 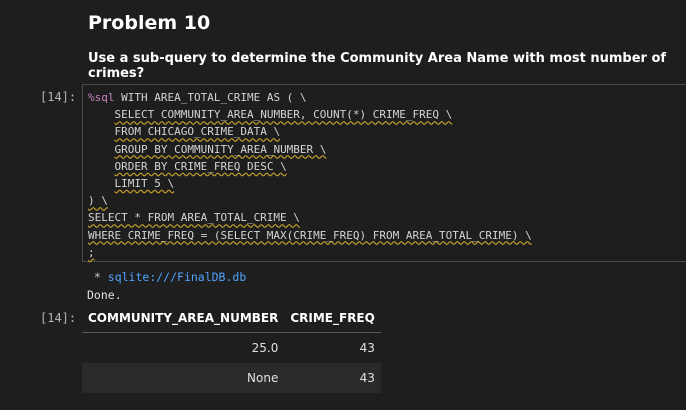 I want to click on connection-line: * sqlite:///FinalDB.db, so click(x=166, y=277).